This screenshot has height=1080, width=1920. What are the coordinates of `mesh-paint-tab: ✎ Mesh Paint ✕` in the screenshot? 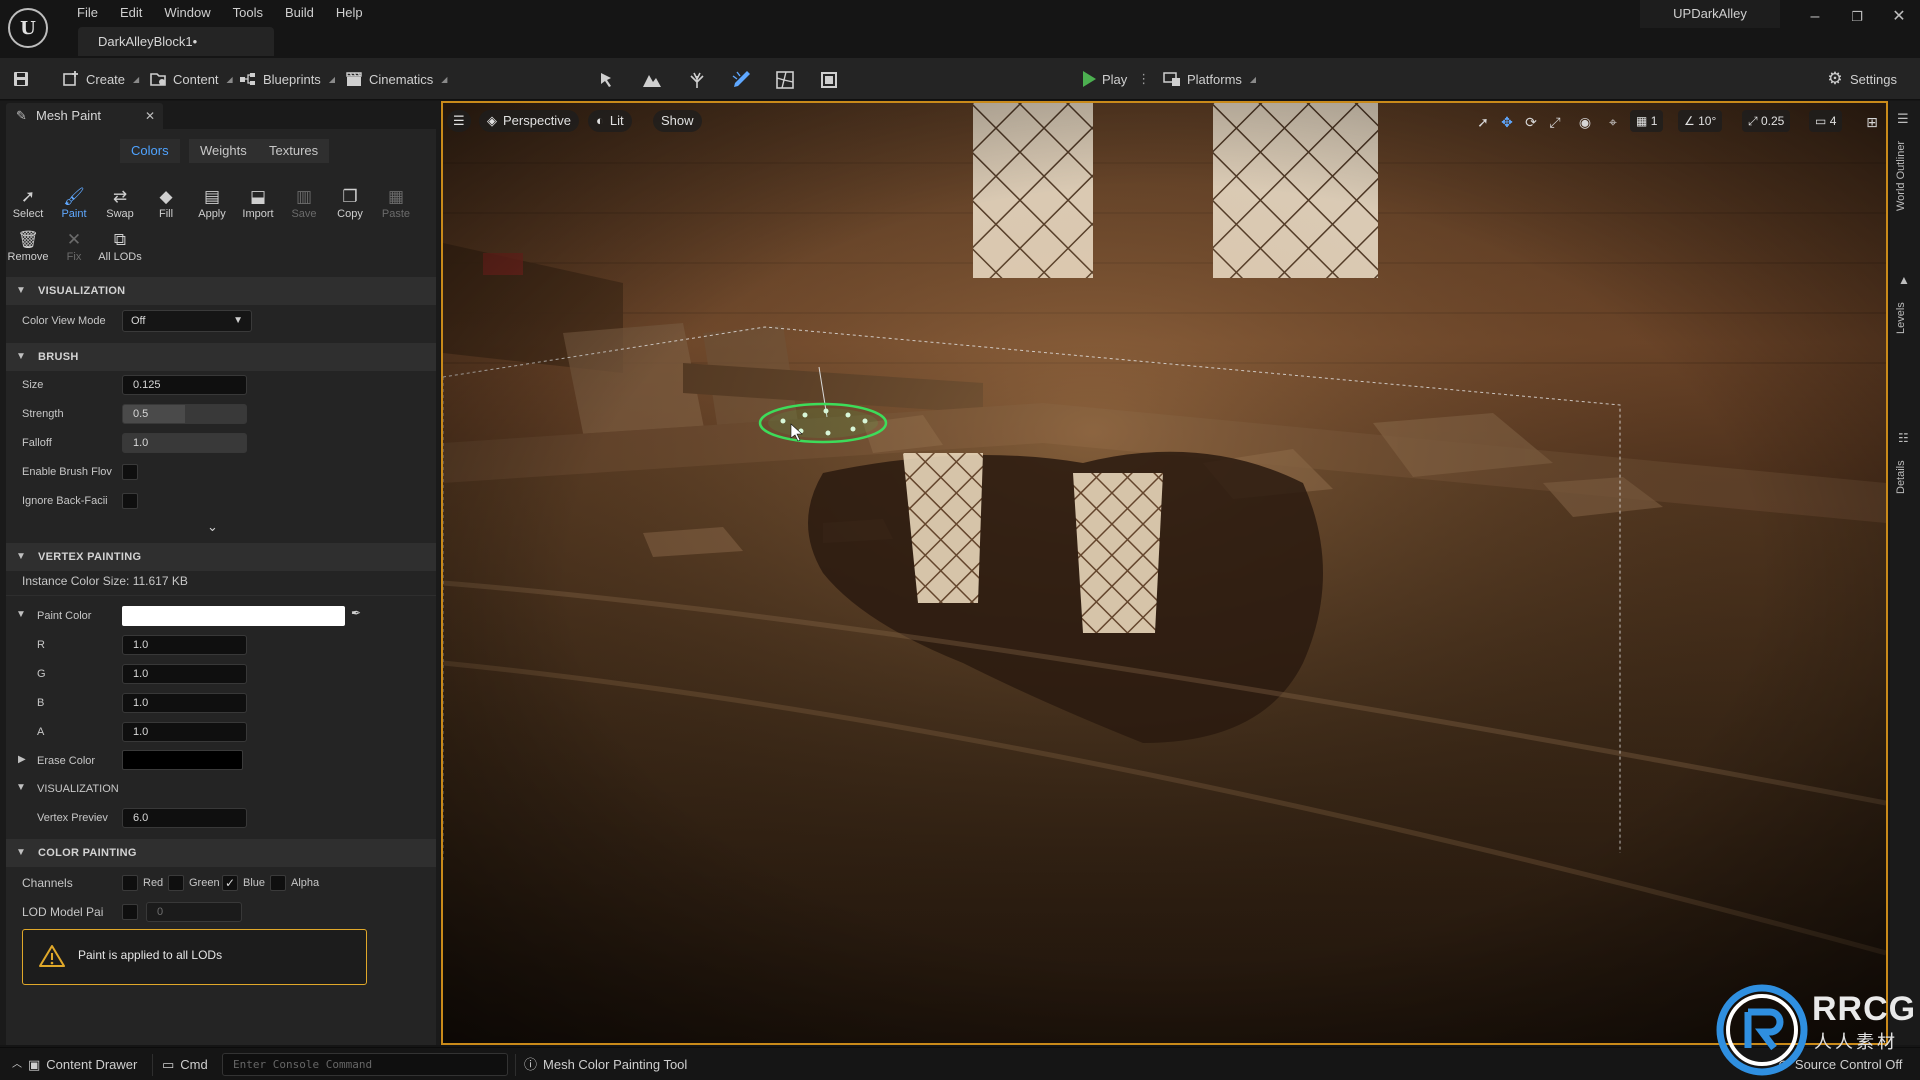 It's located at (84, 116).